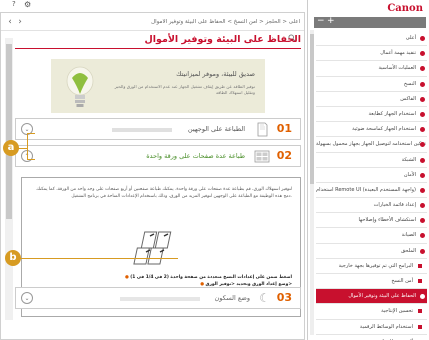 The height and width of the screenshot is (340, 429). What do you see at coordinates (10, 22) in the screenshot?
I see `back-button: ‹` at bounding box center [10, 22].